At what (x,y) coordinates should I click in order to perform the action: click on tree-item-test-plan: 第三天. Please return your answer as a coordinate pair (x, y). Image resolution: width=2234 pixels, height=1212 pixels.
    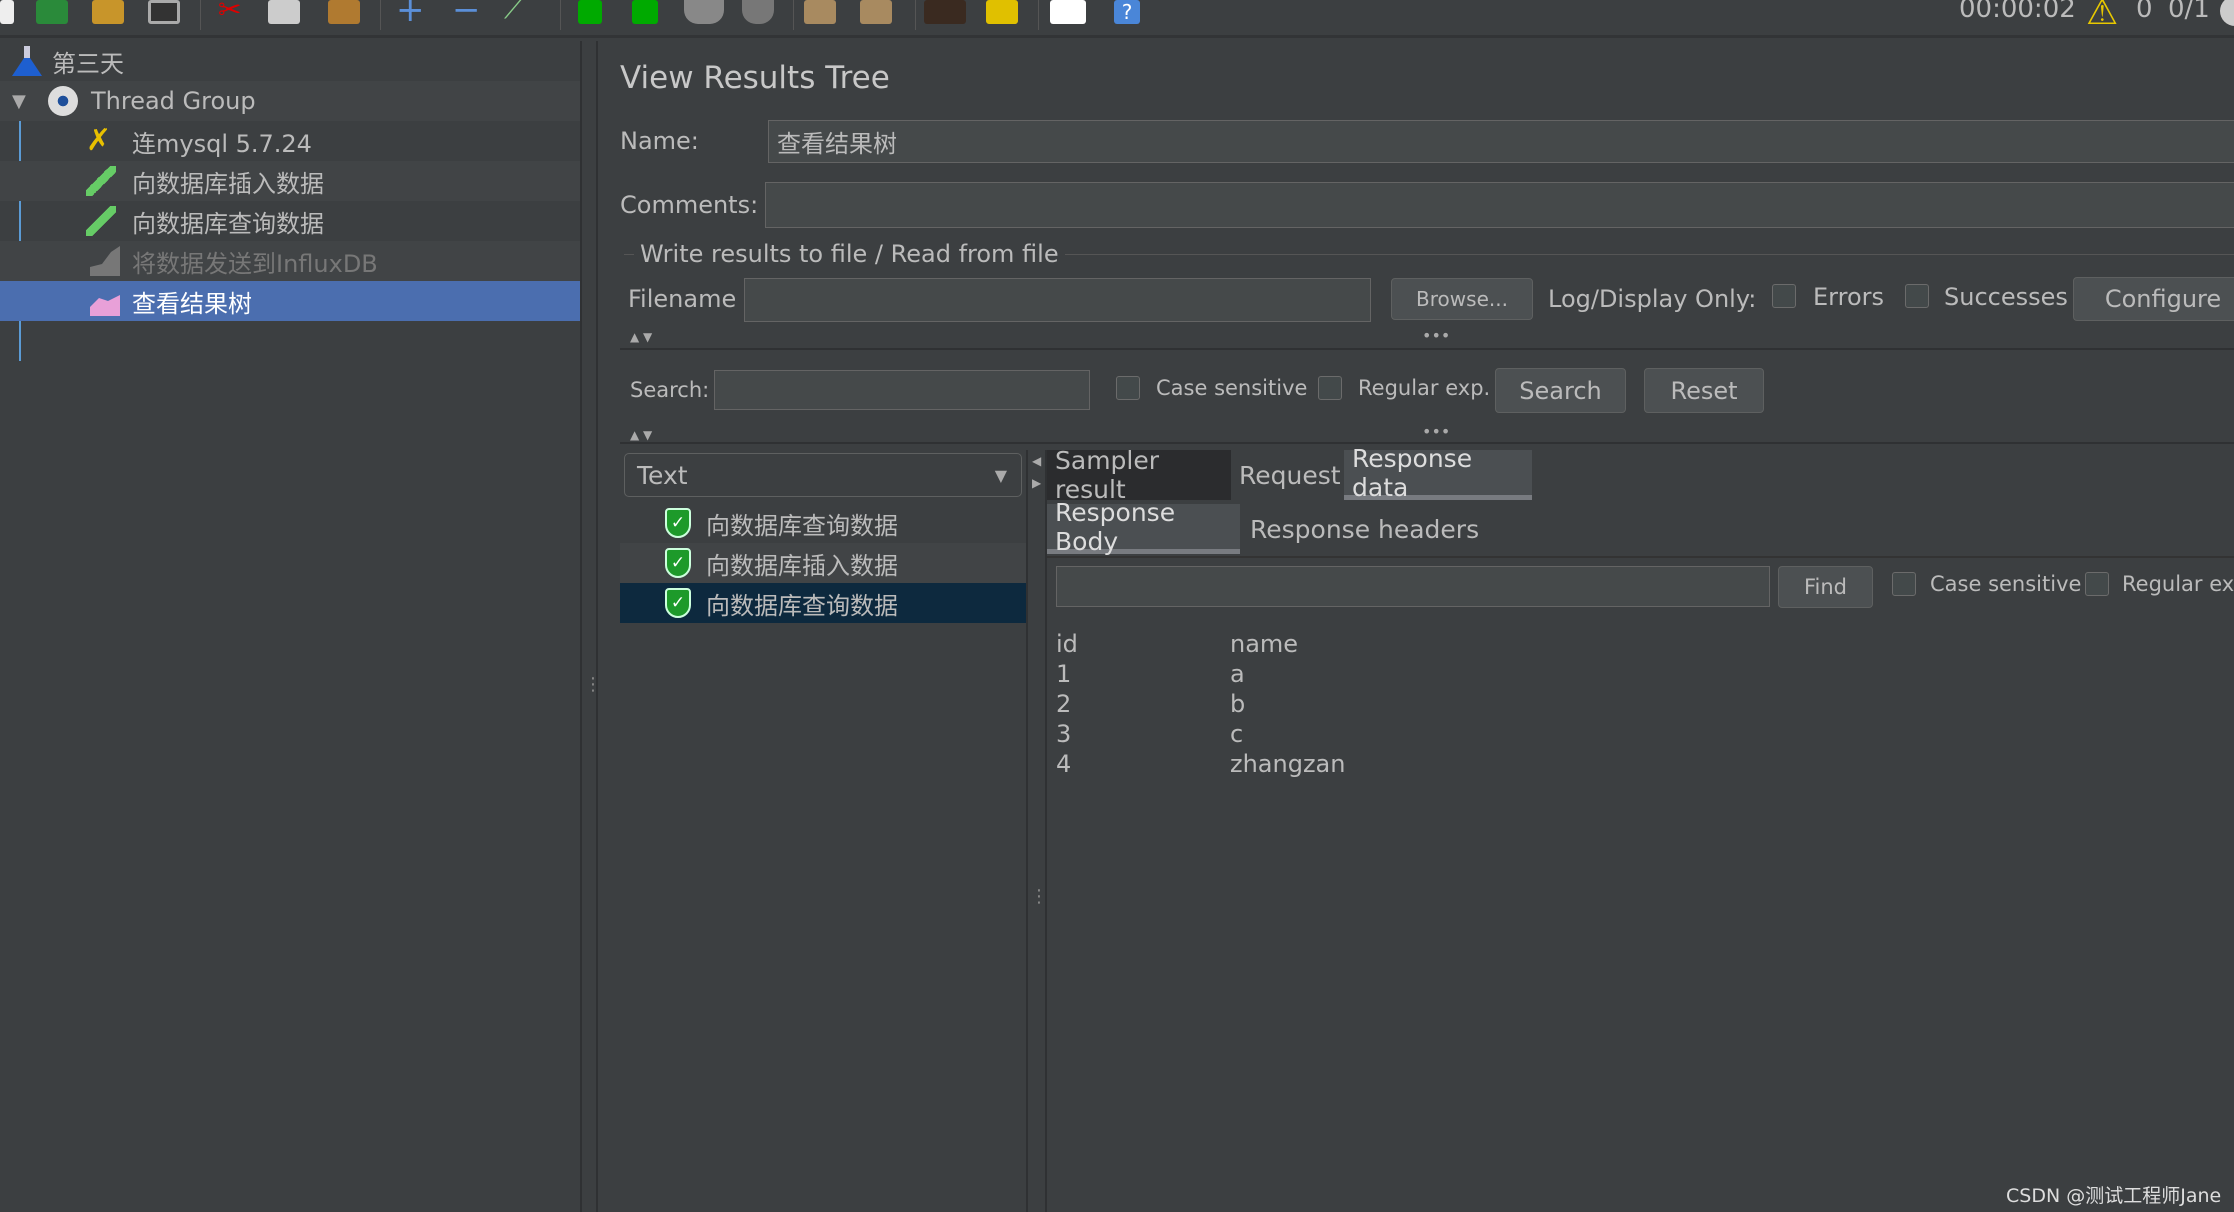
    Looking at the image, I should click on (290, 61).